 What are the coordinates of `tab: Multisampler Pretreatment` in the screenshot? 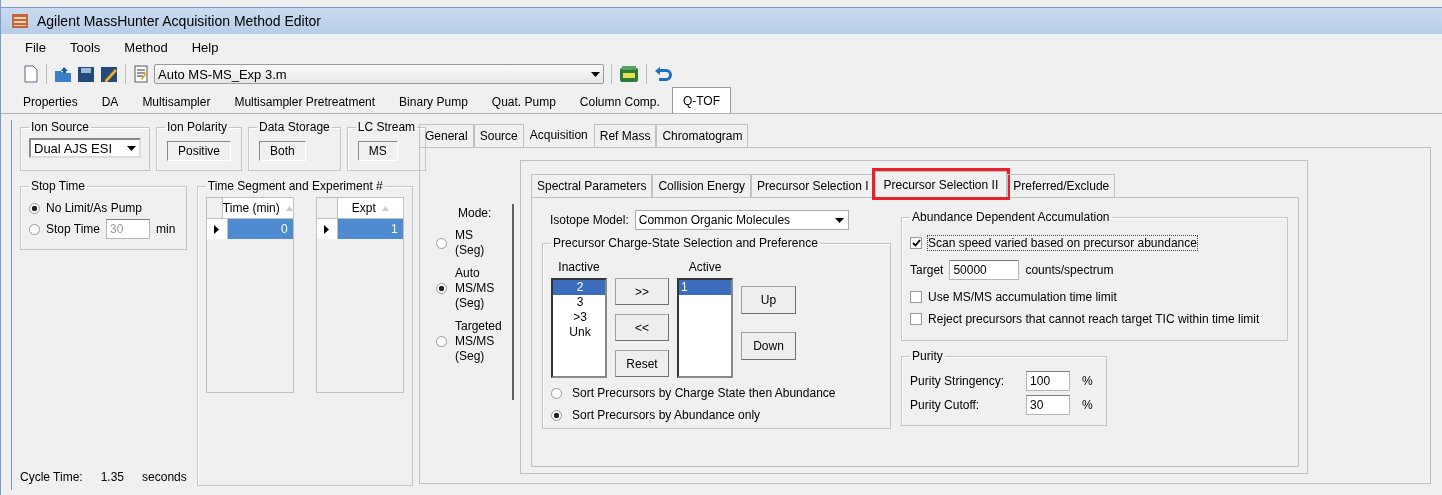 It's located at (305, 102).